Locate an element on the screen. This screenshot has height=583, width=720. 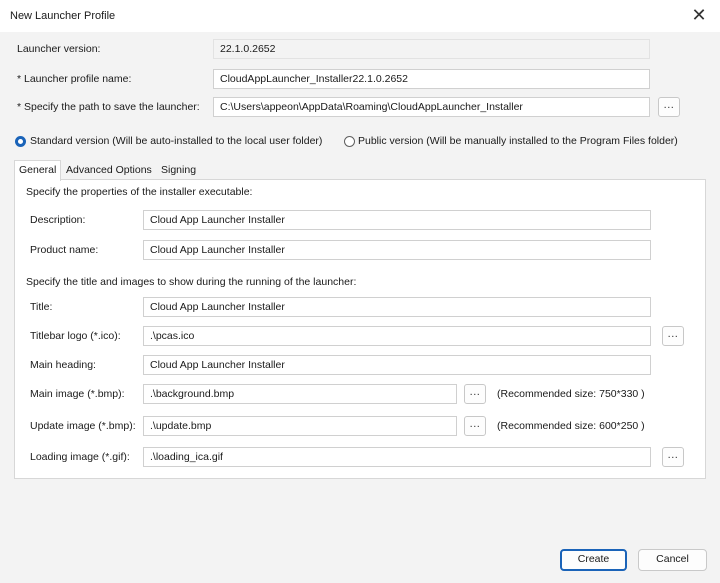
title-input: Cloud App Launcher Installer is located at coordinates (397, 307).